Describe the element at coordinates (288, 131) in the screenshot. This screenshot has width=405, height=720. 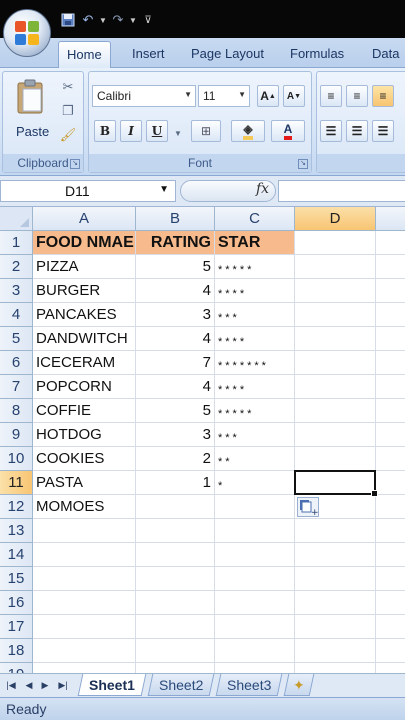
I see `font-color-button: A` at that location.